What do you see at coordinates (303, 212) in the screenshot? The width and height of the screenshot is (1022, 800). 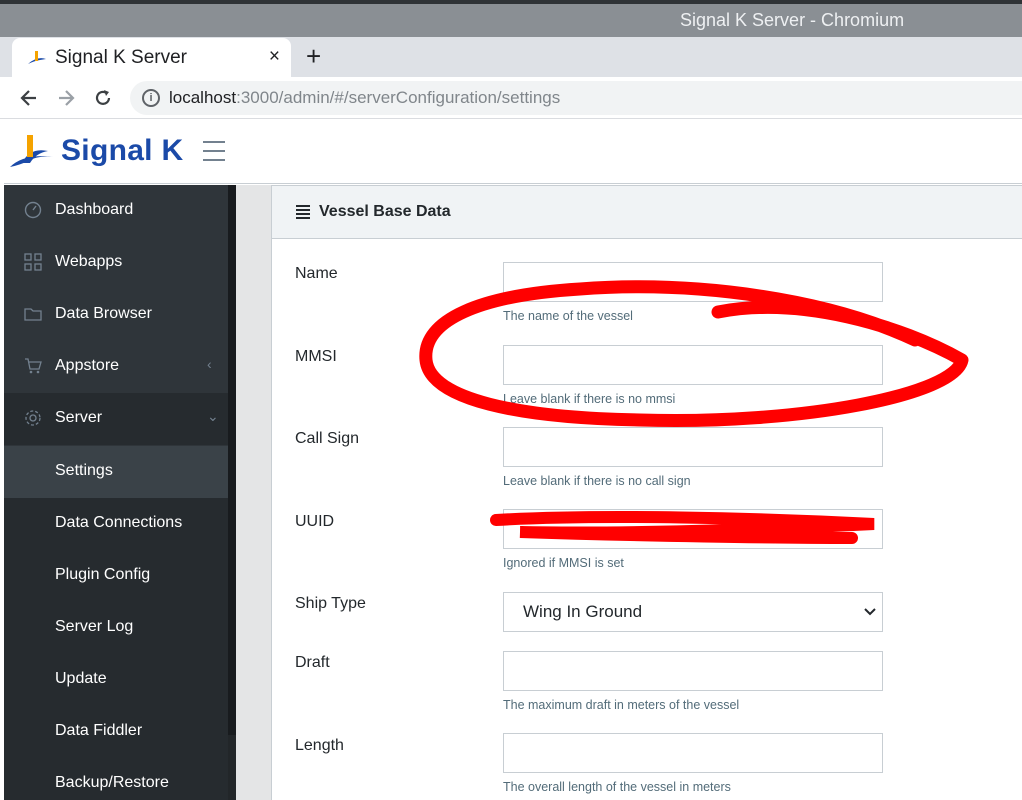 I see `list-icon` at bounding box center [303, 212].